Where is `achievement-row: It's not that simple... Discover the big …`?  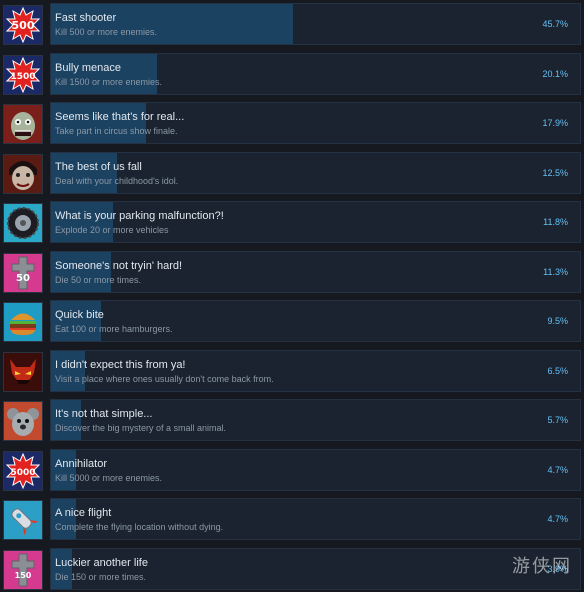 achievement-row: It's not that simple... Discover the big … is located at coordinates (292, 421).